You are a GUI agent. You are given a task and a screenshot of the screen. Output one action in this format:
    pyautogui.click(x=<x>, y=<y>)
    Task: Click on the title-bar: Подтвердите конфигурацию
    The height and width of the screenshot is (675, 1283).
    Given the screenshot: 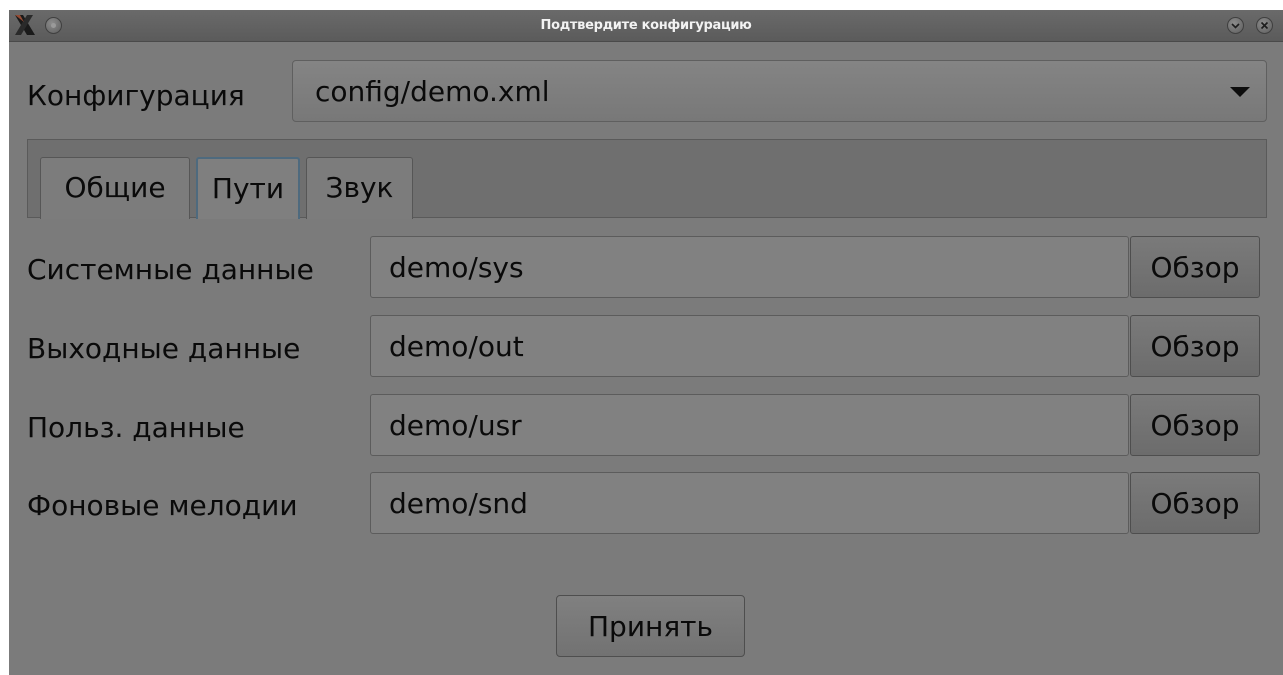 What is the action you would take?
    pyautogui.click(x=646, y=26)
    